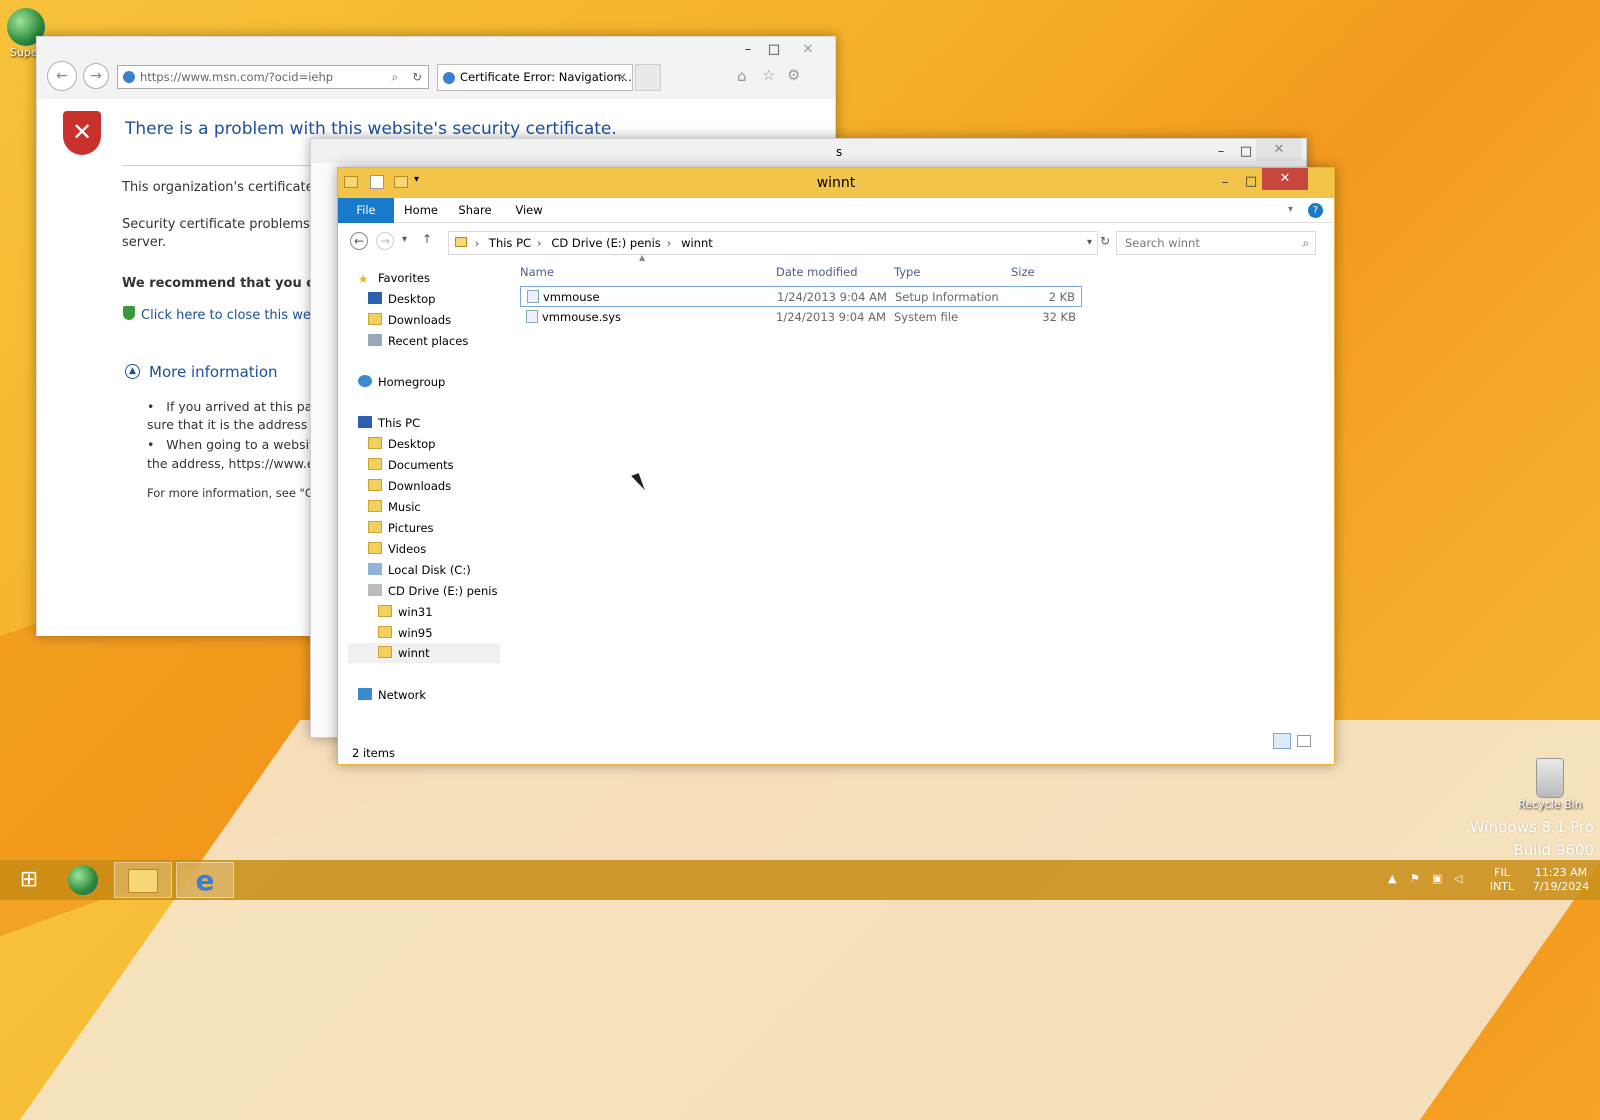  I want to click on clock: 11:23 AM 7/19/2024, so click(1561, 880).